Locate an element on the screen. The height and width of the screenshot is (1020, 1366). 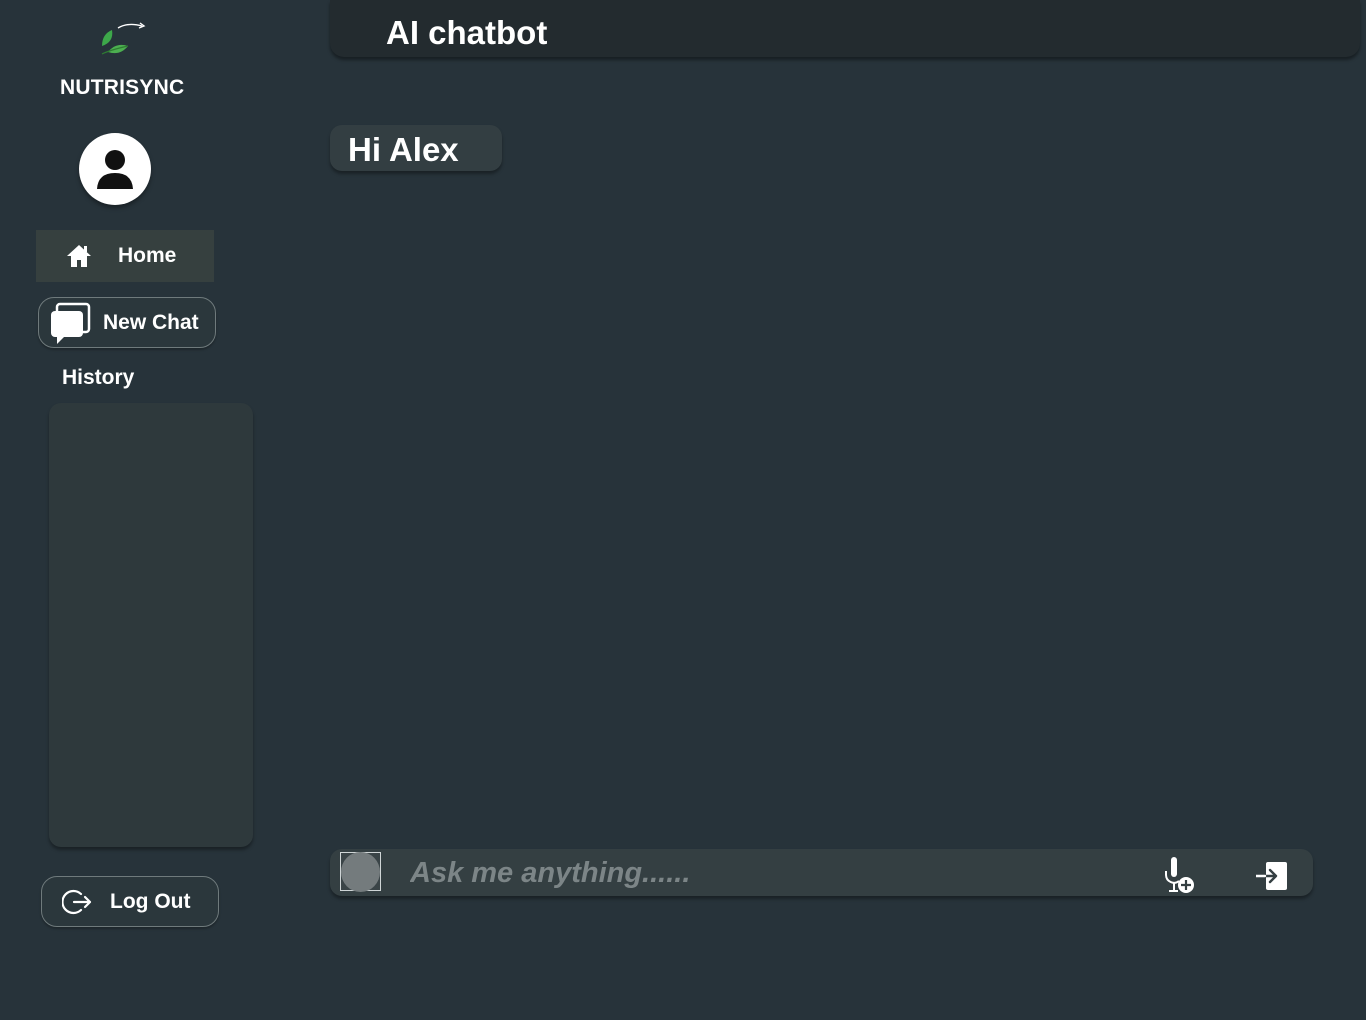
logout-icon is located at coordinates (77, 901).